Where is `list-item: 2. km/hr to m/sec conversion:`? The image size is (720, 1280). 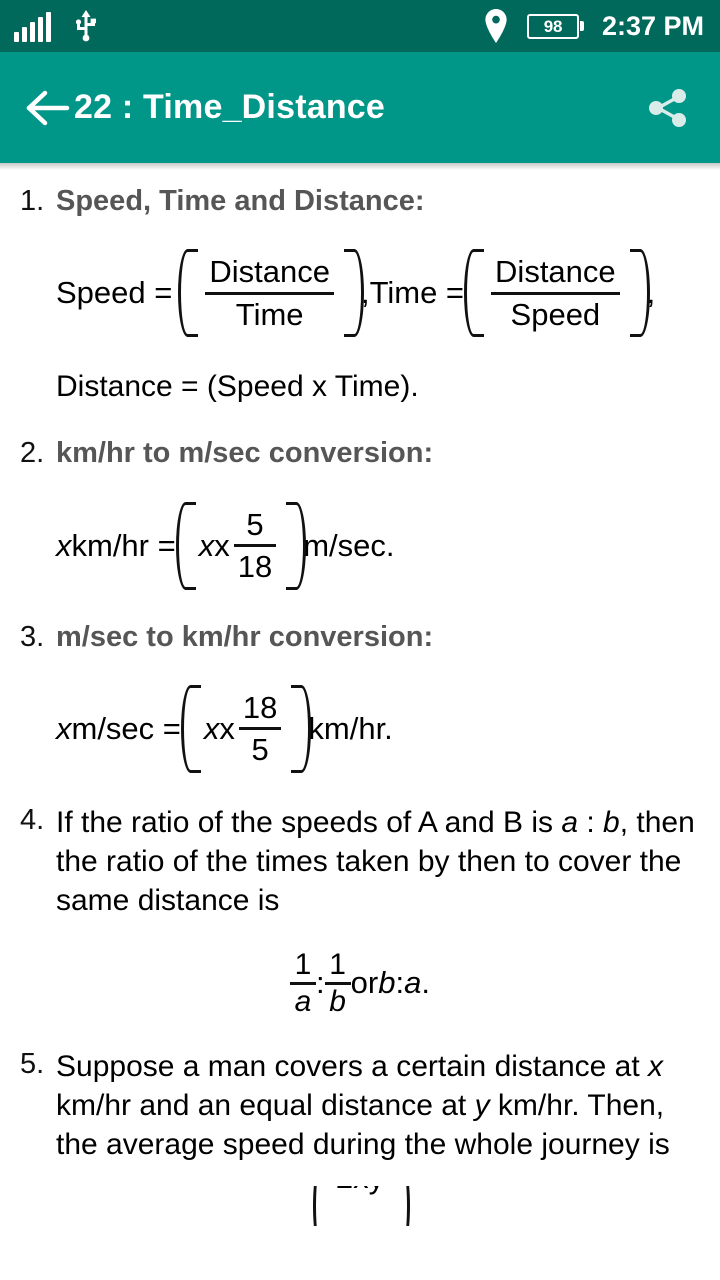
list-item: 2. km/hr to m/sec conversion: is located at coordinates (360, 453).